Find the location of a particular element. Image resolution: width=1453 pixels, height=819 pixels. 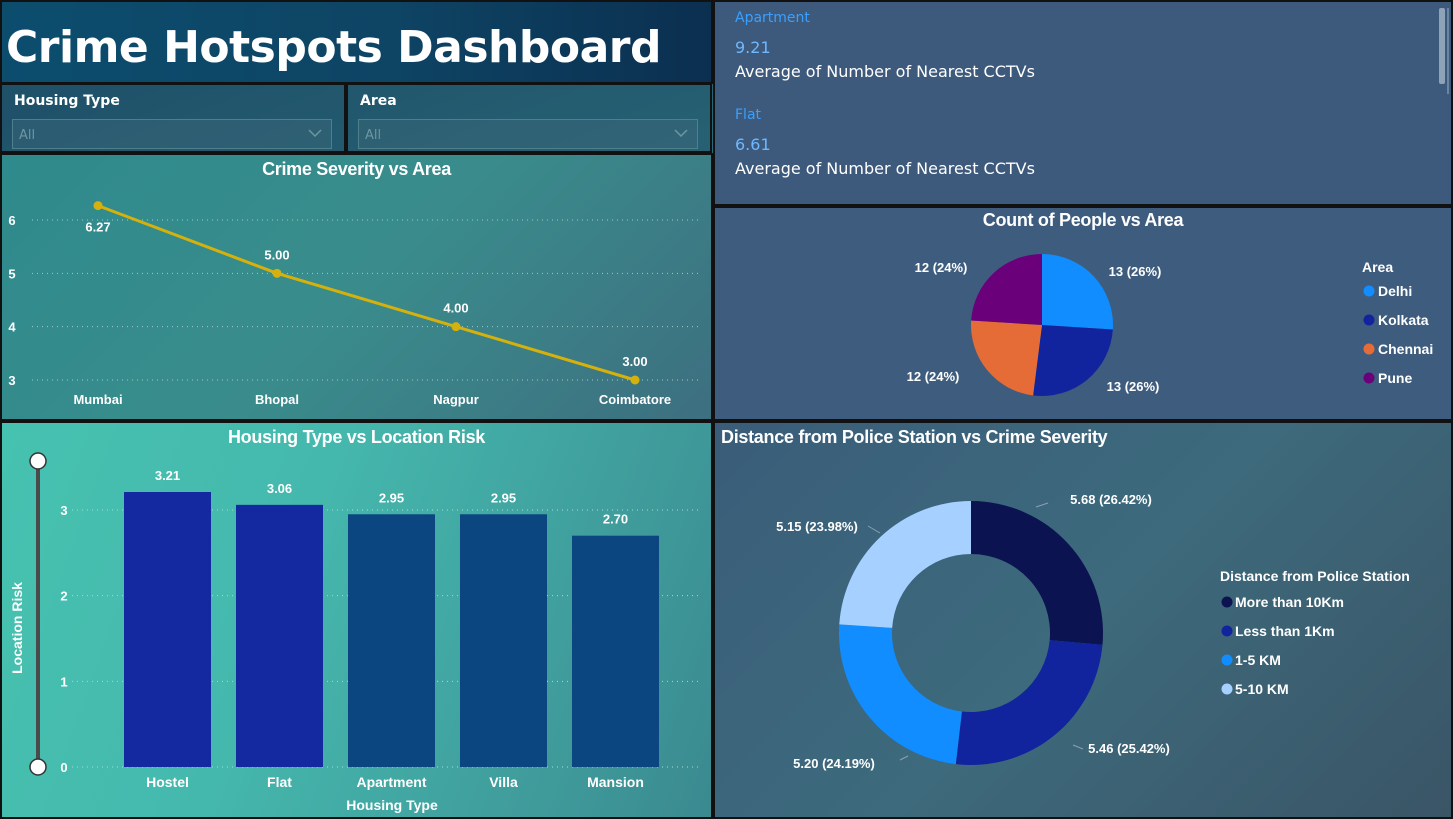

data-label: 4.00 is located at coordinates (455, 308).